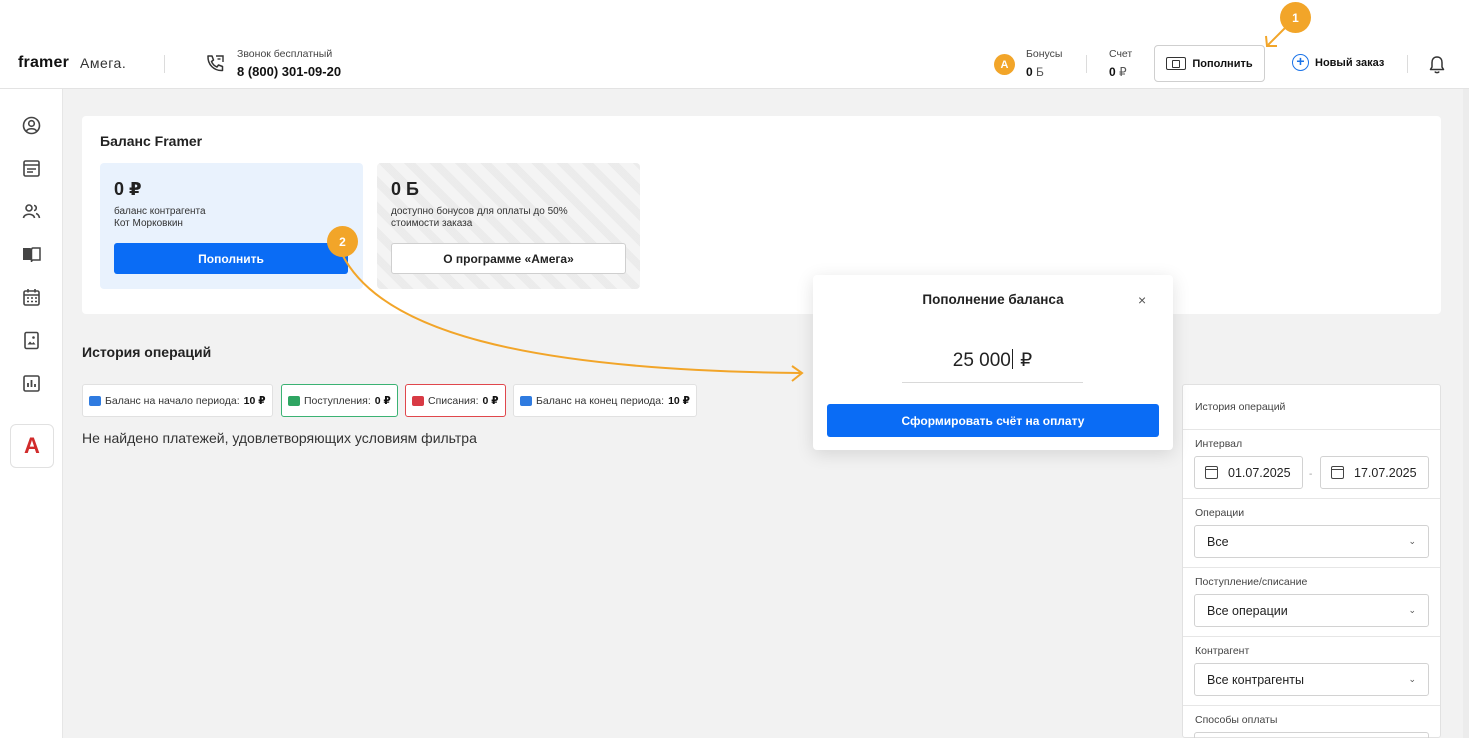 The image size is (1469, 738). I want to click on amega-bonus-icon: A, so click(1004, 64).